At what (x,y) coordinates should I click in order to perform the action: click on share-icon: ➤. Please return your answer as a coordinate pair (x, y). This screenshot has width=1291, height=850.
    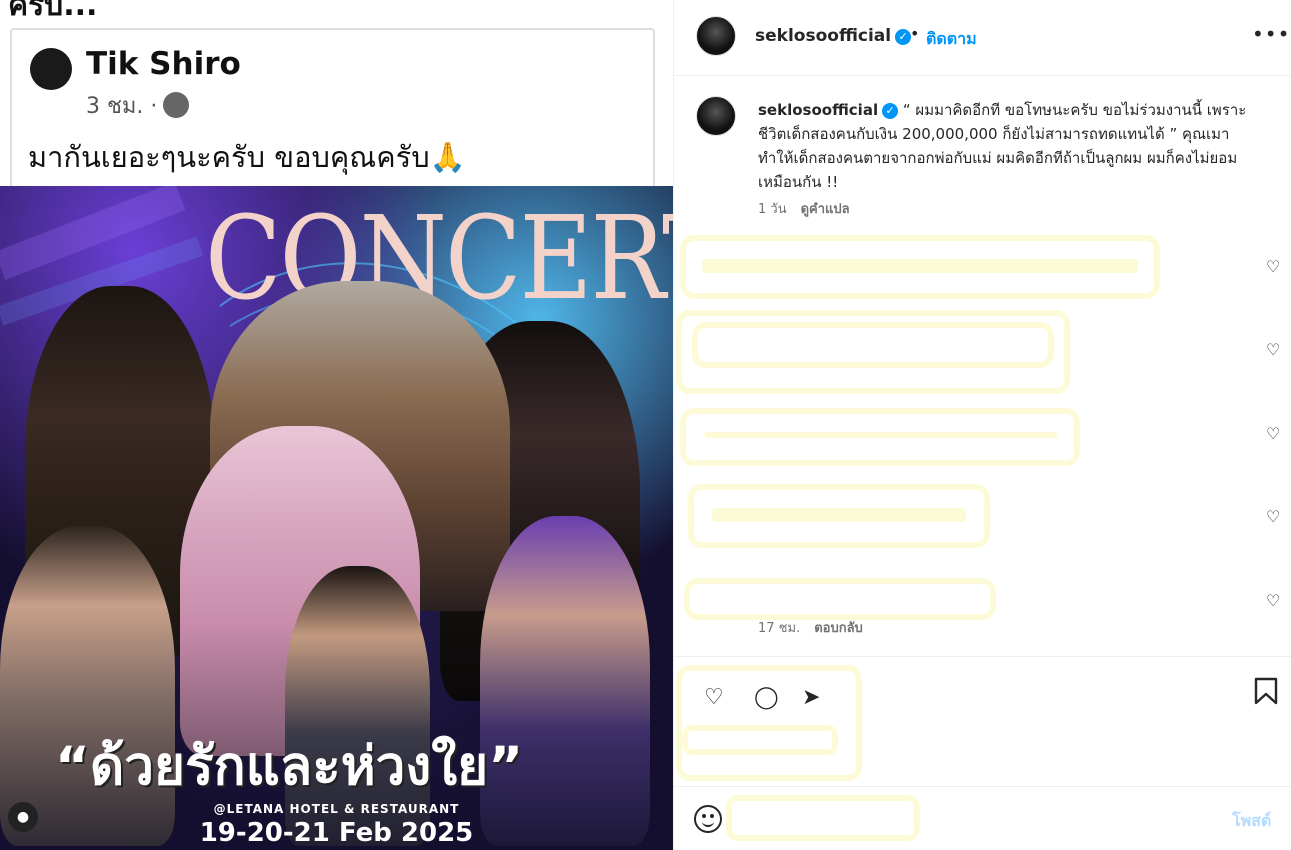
    Looking at the image, I should click on (811, 697).